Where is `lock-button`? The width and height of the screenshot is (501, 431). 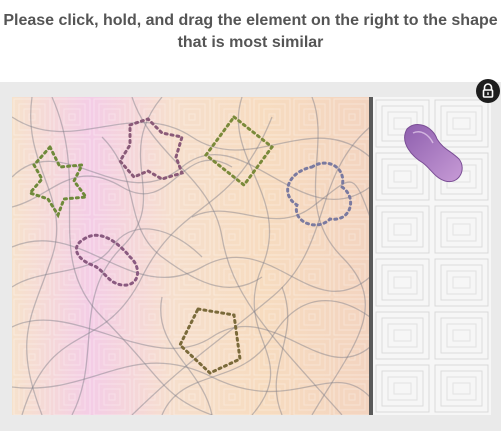
lock-button is located at coordinates (488, 91).